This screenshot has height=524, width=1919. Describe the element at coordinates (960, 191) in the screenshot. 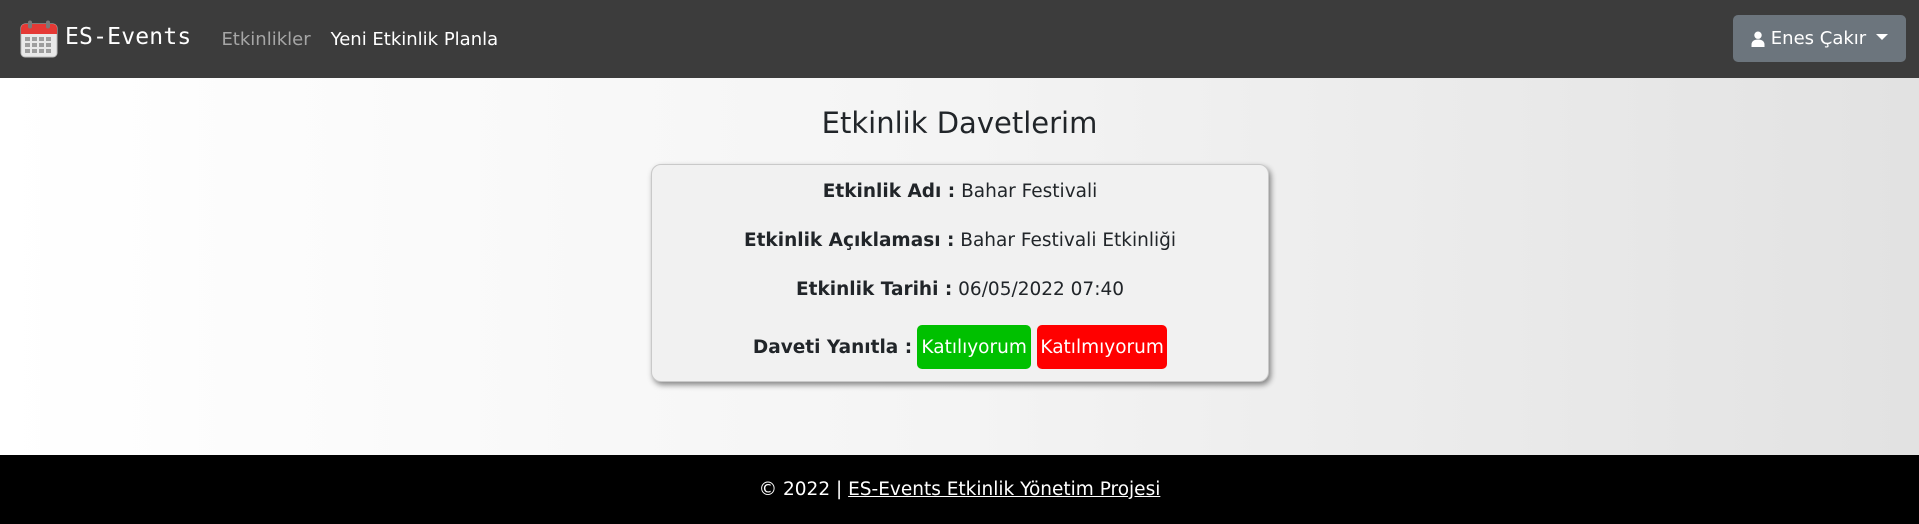

I see `event-name-row: Etkinlik Adı : Bahar Festivali` at that location.